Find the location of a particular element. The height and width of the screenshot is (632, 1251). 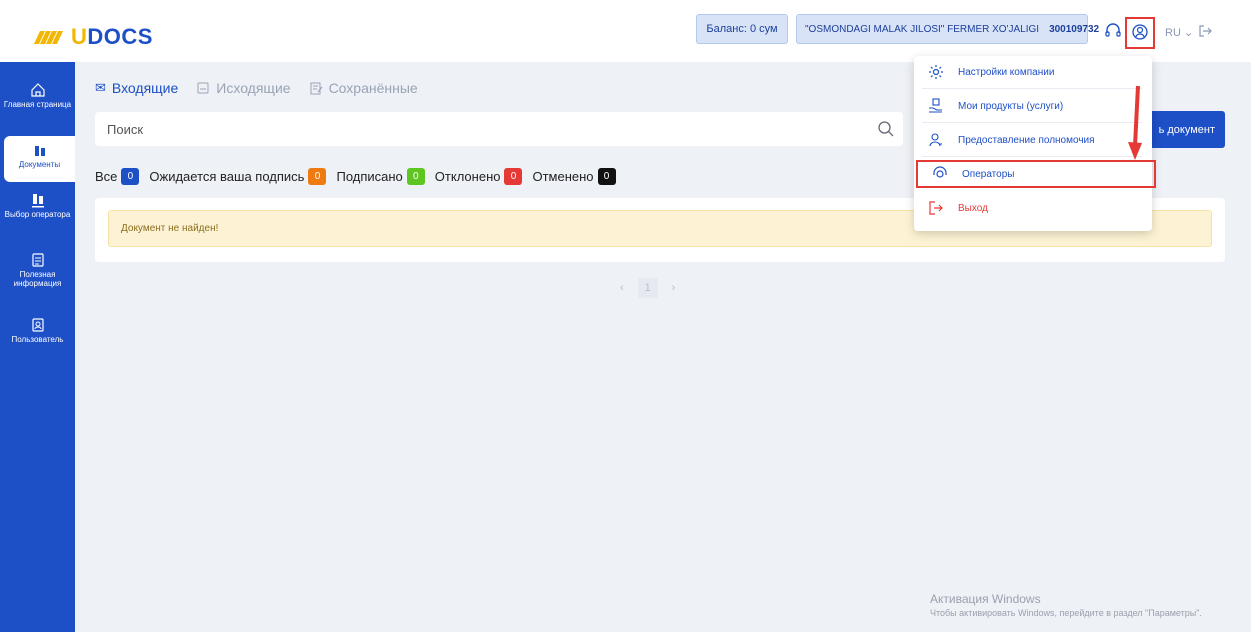

menu-item-delegation: Предоставление полномочия is located at coordinates (1033, 140).